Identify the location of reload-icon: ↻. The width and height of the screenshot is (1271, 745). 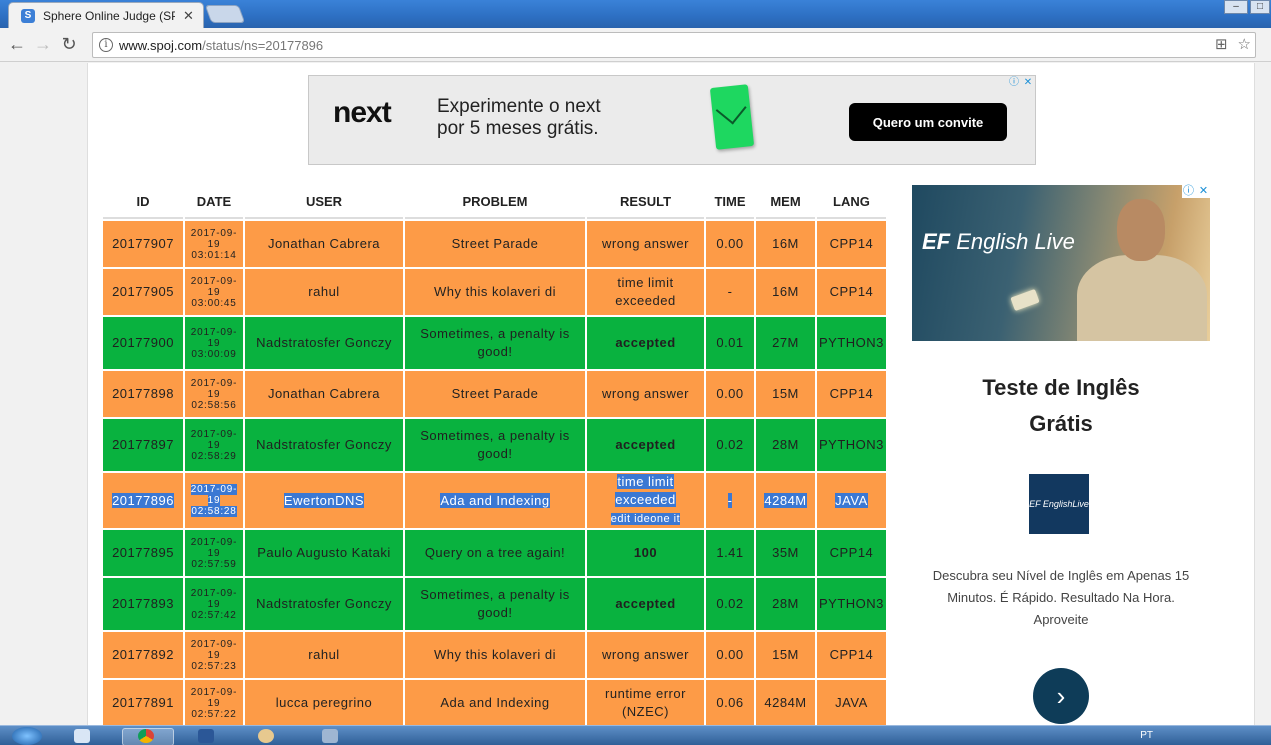
(69, 45).